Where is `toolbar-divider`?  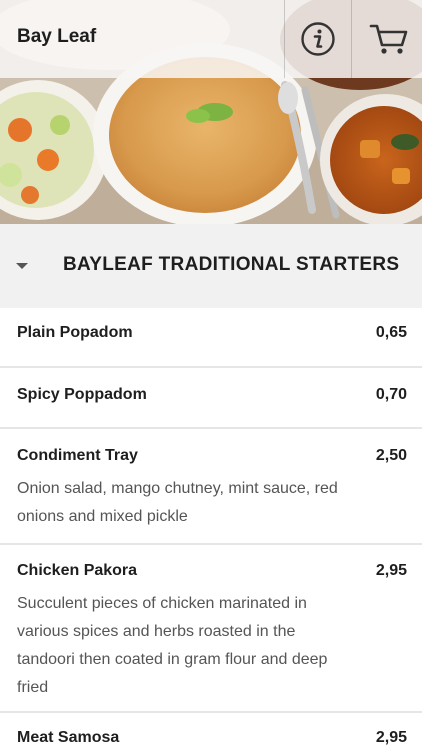 toolbar-divider is located at coordinates (351, 39).